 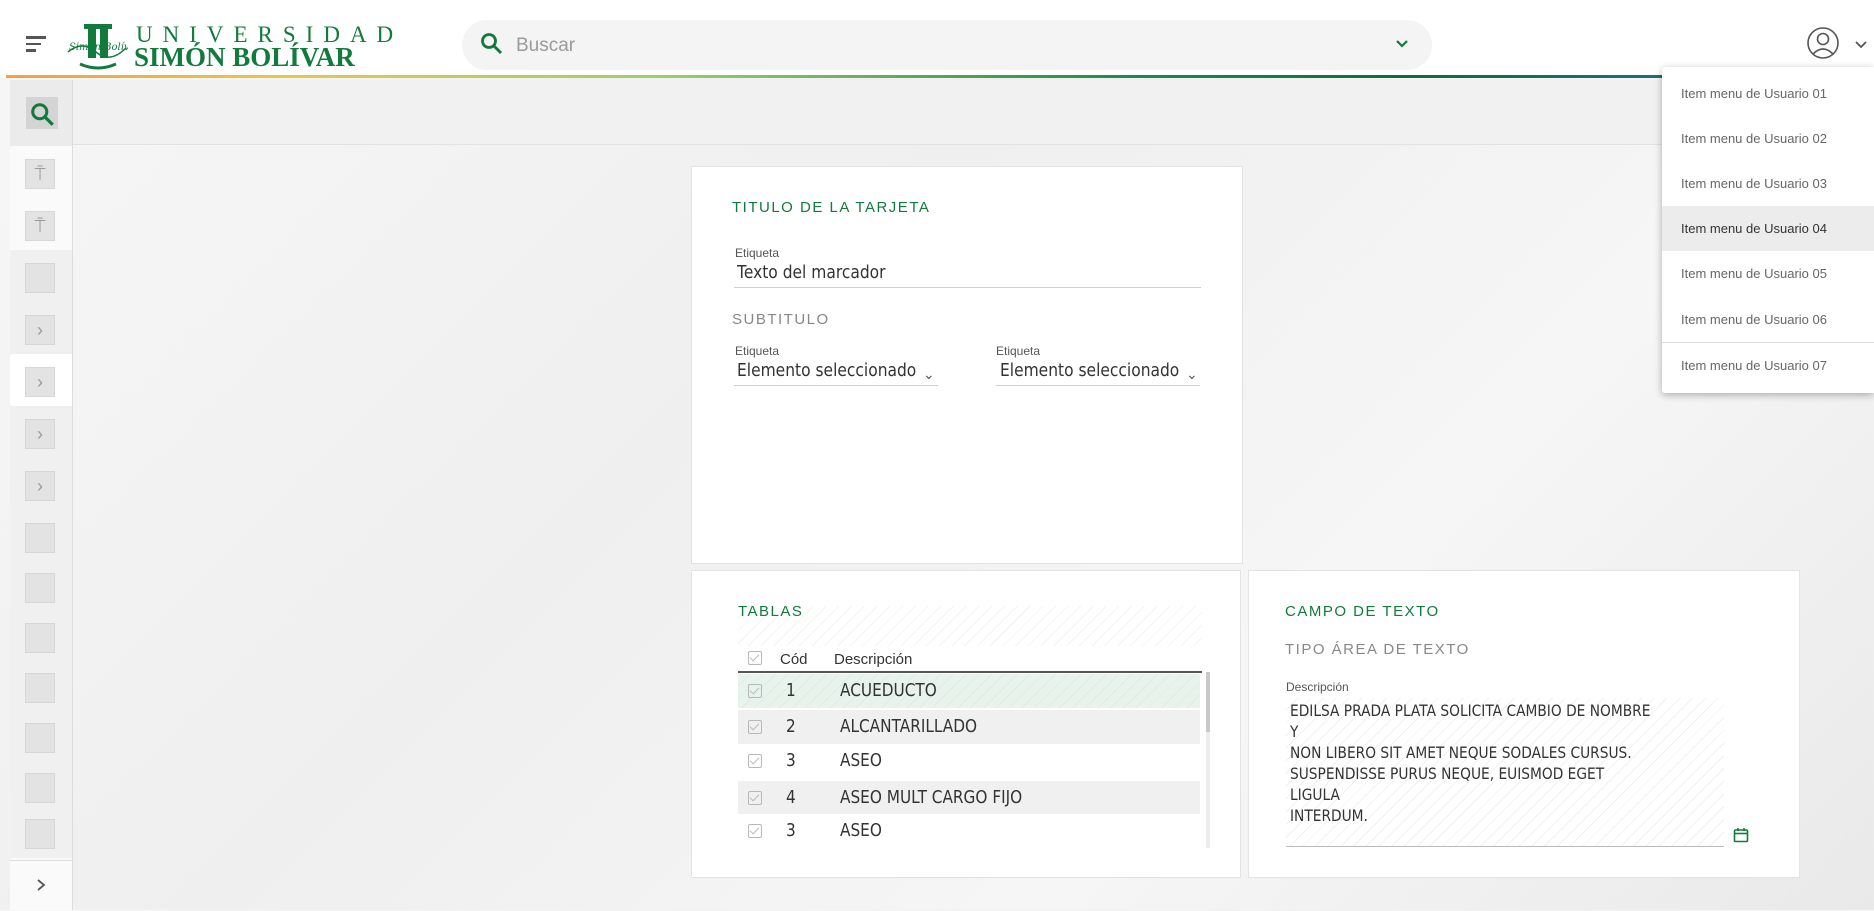 What do you see at coordinates (970, 626) in the screenshot?
I see `table-header-bg` at bounding box center [970, 626].